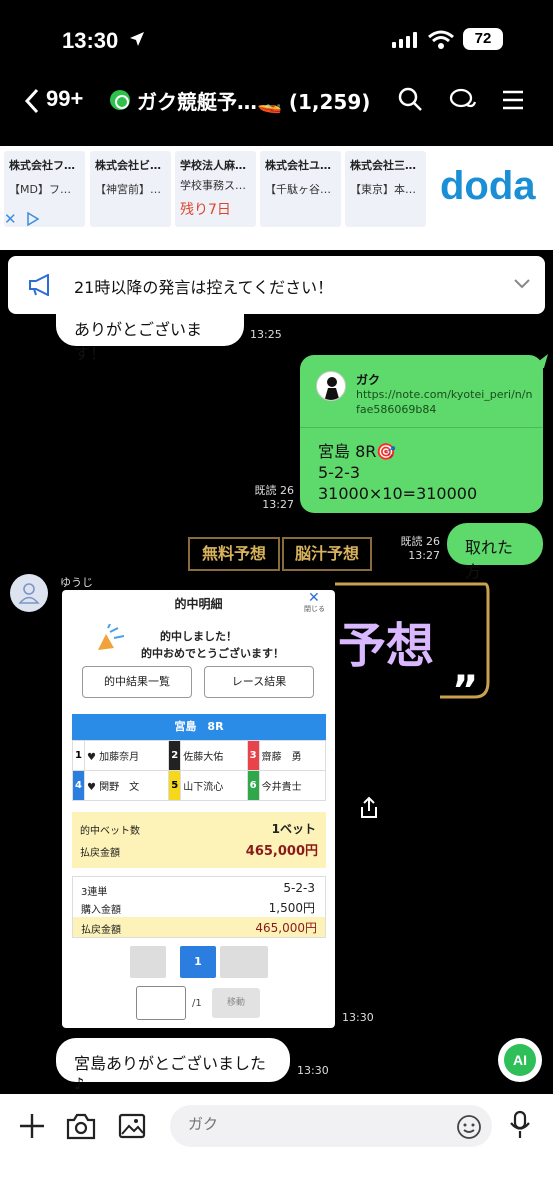 The width and height of the screenshot is (553, 1200). I want to click on chat-bubbles-icon, so click(463, 100).